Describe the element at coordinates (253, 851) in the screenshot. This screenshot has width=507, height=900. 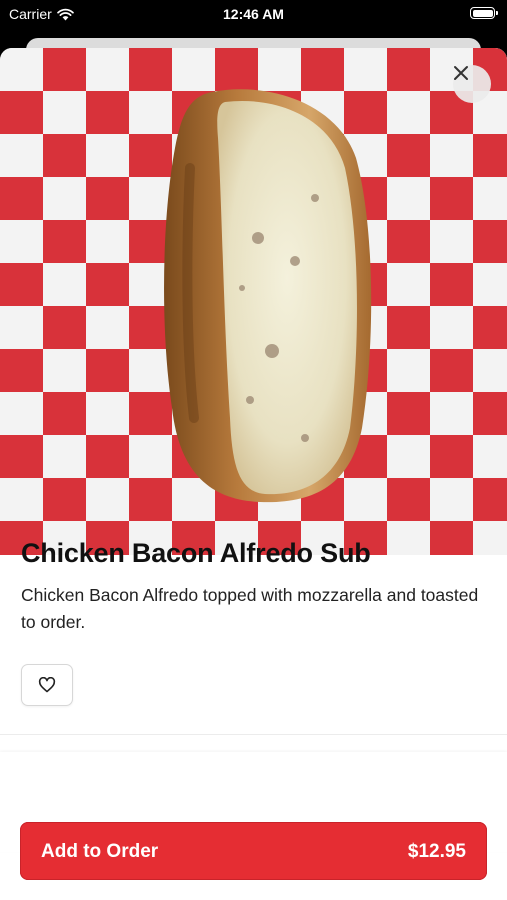
I see `add-to-order-button: Add to Order $12.95` at that location.